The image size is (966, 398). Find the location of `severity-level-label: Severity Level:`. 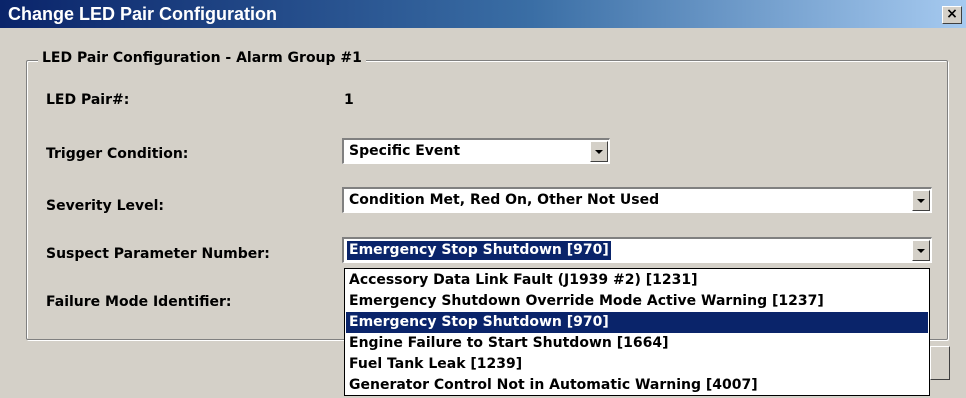

severity-level-label: Severity Level: is located at coordinates (105, 206).